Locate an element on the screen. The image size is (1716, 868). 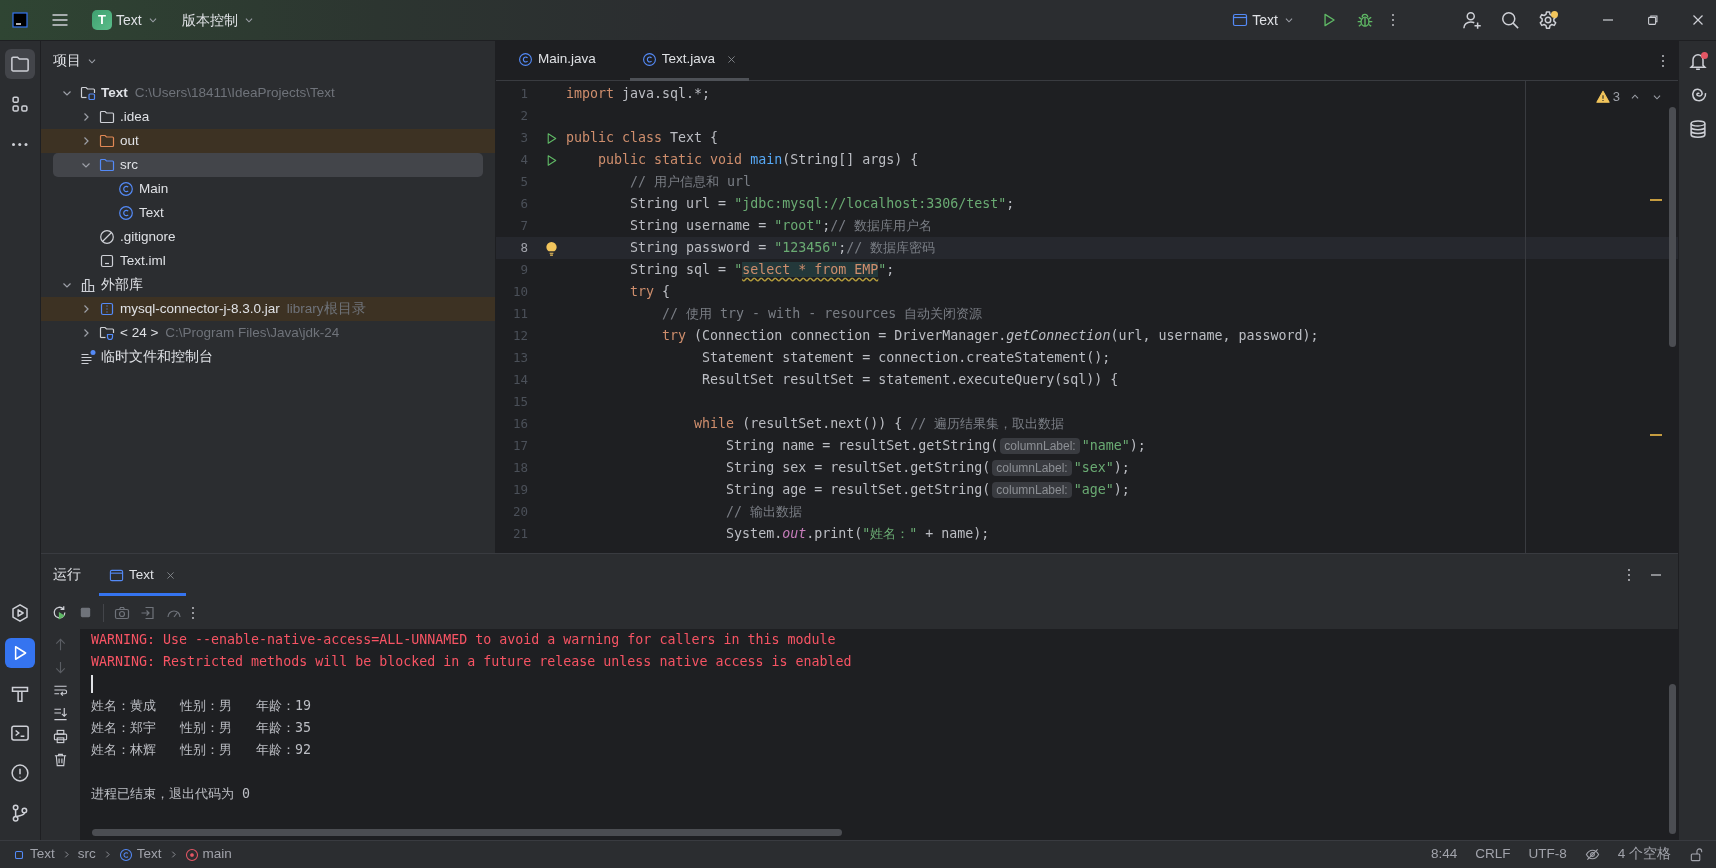
code-line: System.out.print("姓名：" + name); is located at coordinates (857, 534).